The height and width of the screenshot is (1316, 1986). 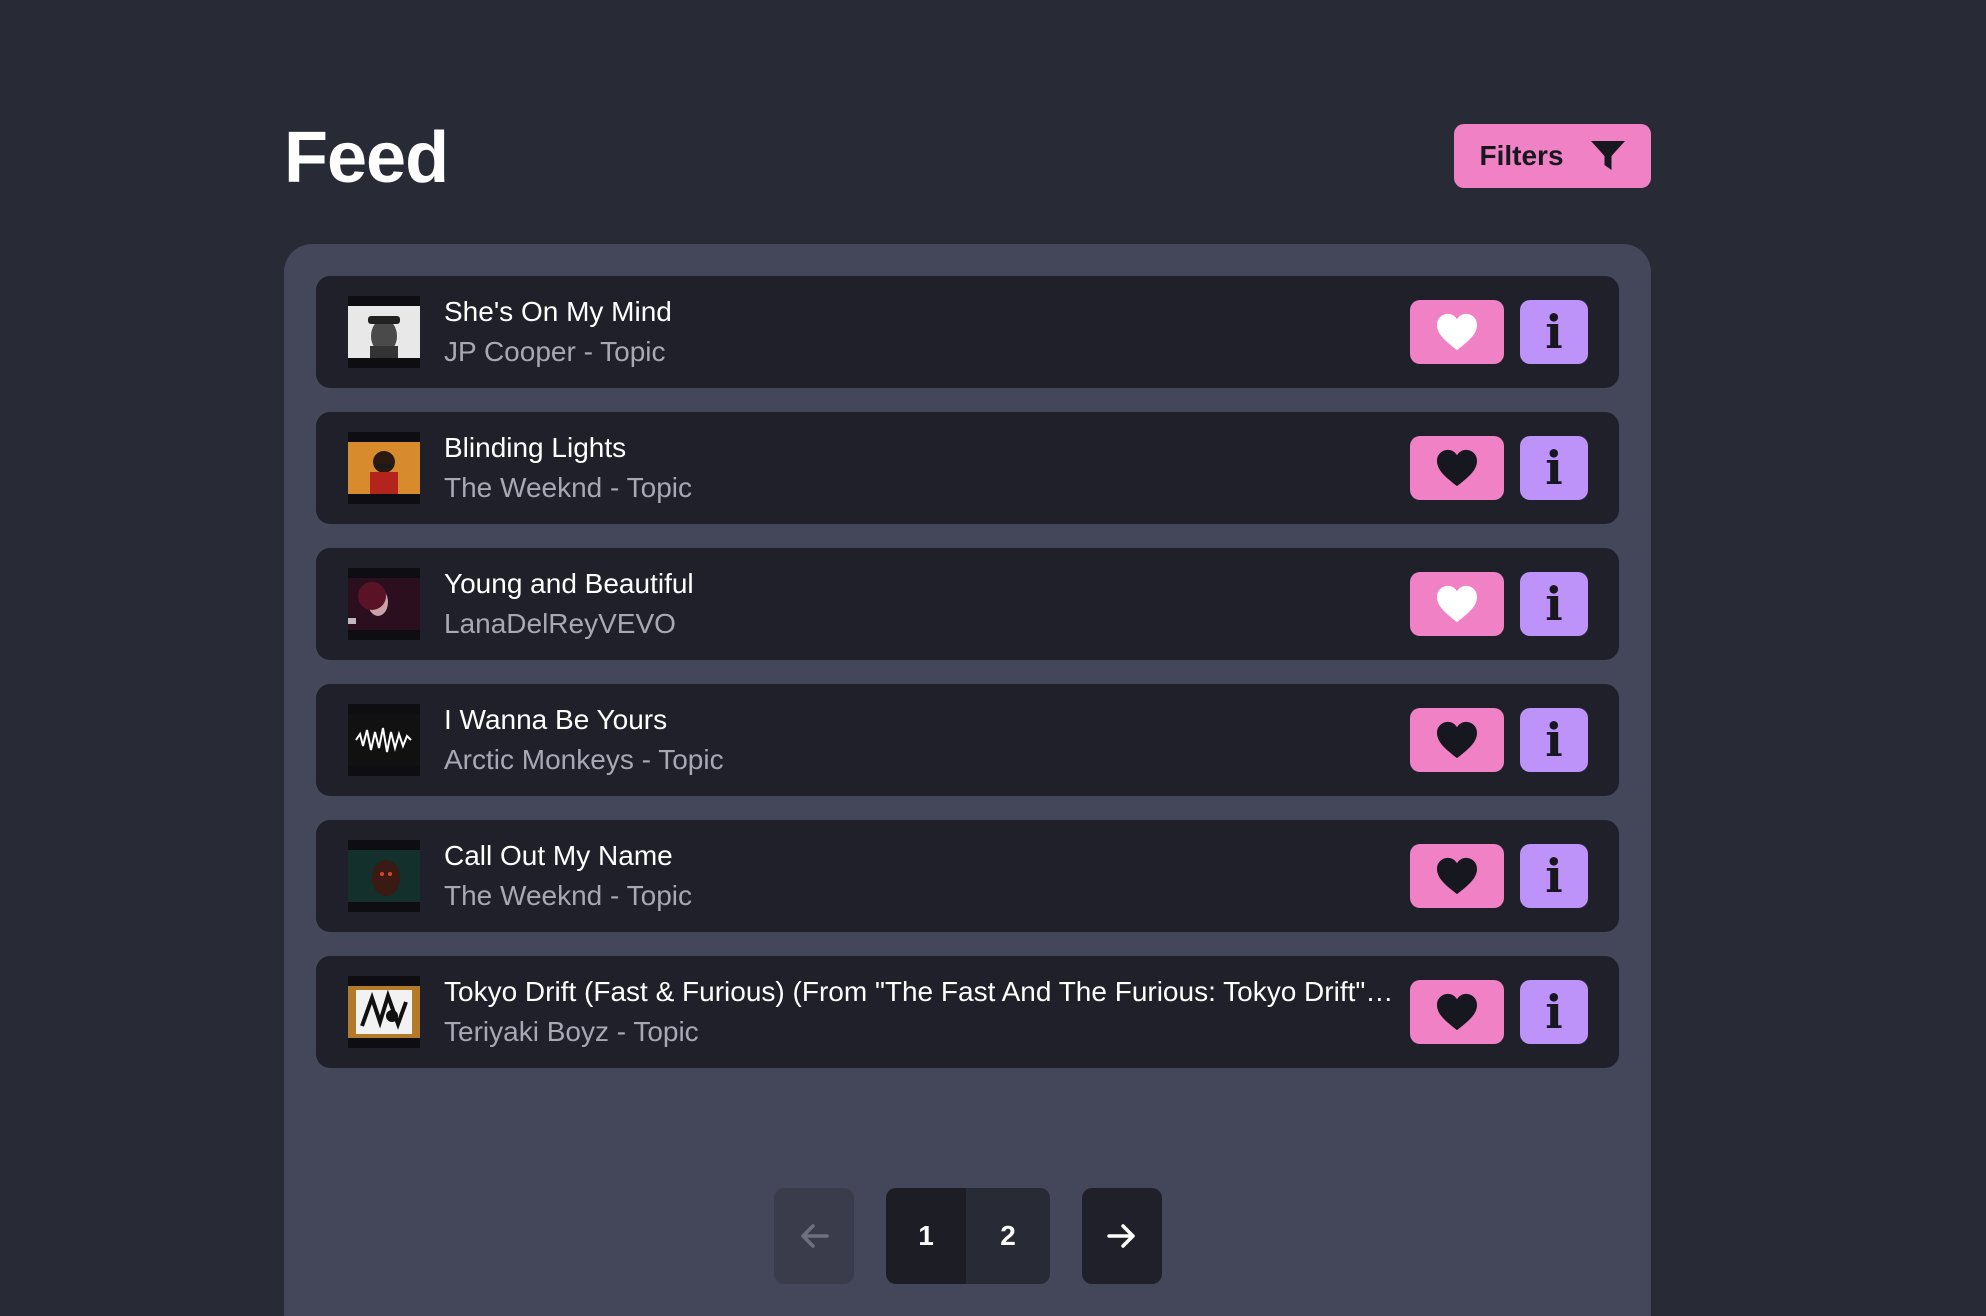 I want to click on page-number-group: 1 2, so click(x=968, y=1236).